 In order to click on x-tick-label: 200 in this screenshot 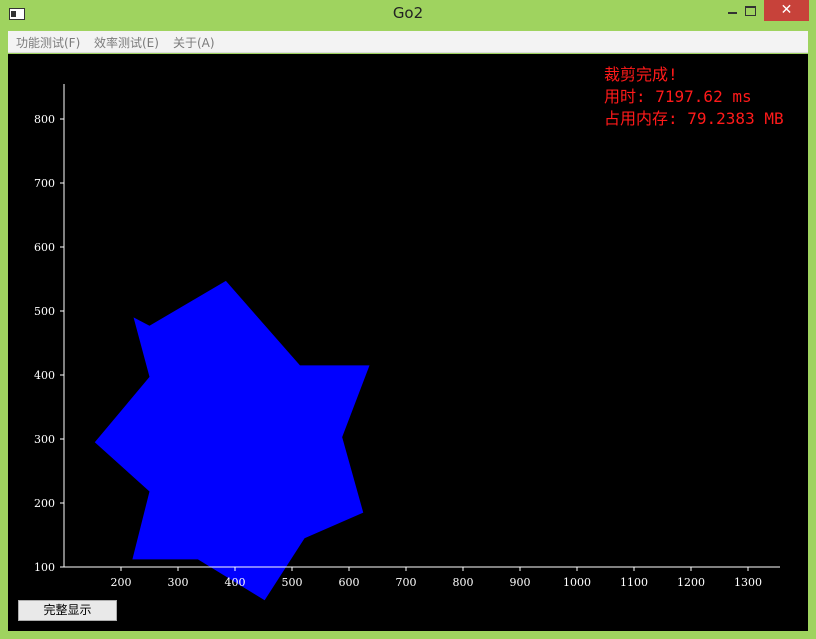, I will do `click(121, 582)`.